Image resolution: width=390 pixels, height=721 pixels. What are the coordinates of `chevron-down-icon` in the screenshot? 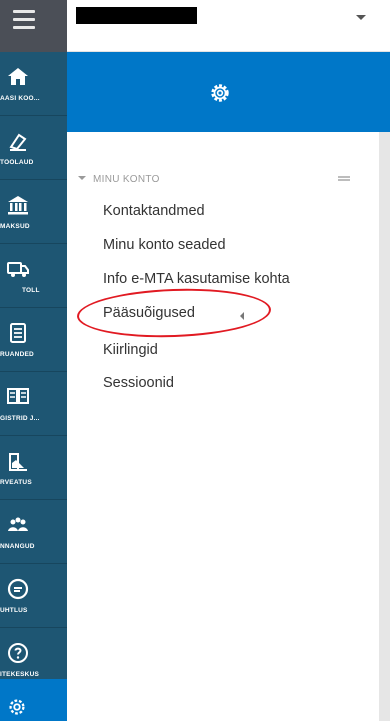 It's located at (82, 178).